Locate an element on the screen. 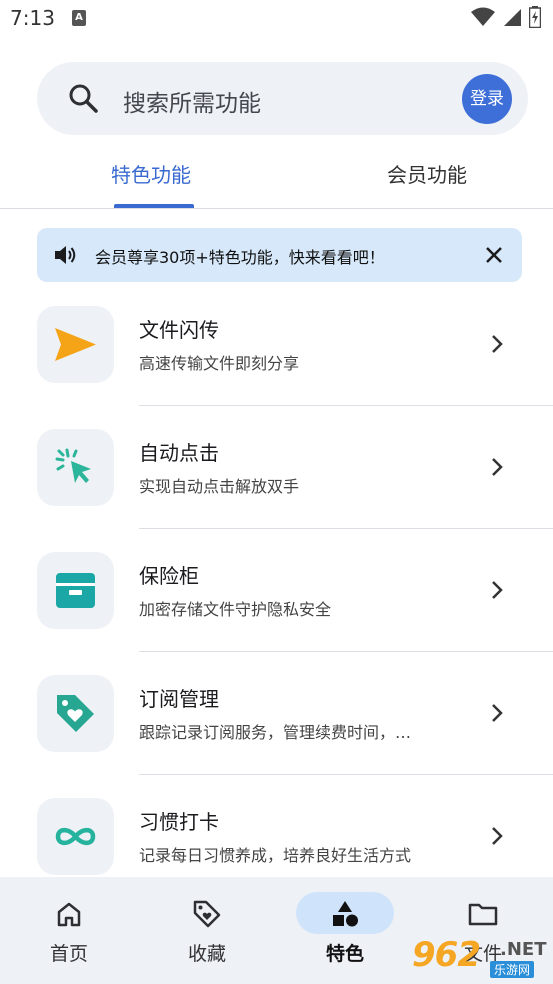 This screenshot has width=553, height=984. feature-subtitle: 加密存储文件守护隐私安全 is located at coordinates (235, 609).